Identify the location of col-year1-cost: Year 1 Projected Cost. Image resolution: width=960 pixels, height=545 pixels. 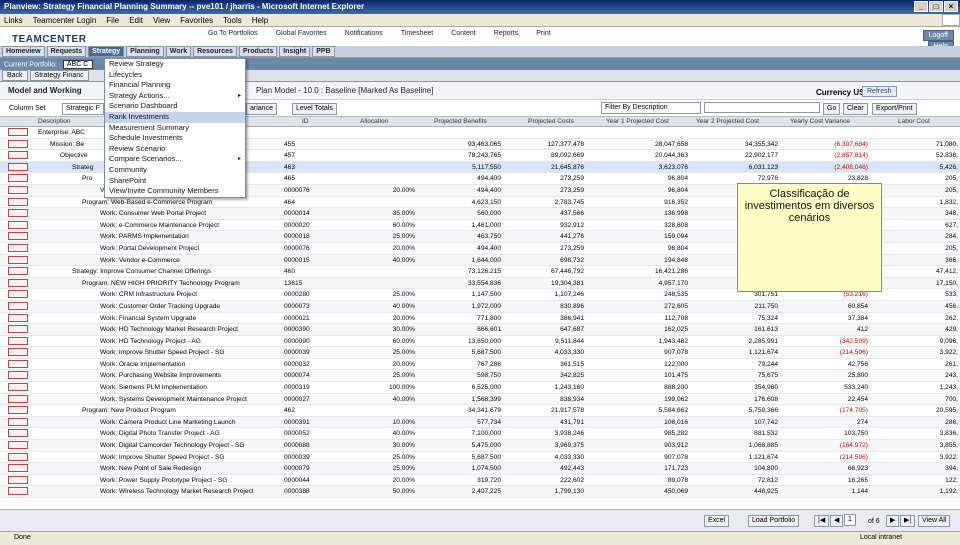
(637, 121).